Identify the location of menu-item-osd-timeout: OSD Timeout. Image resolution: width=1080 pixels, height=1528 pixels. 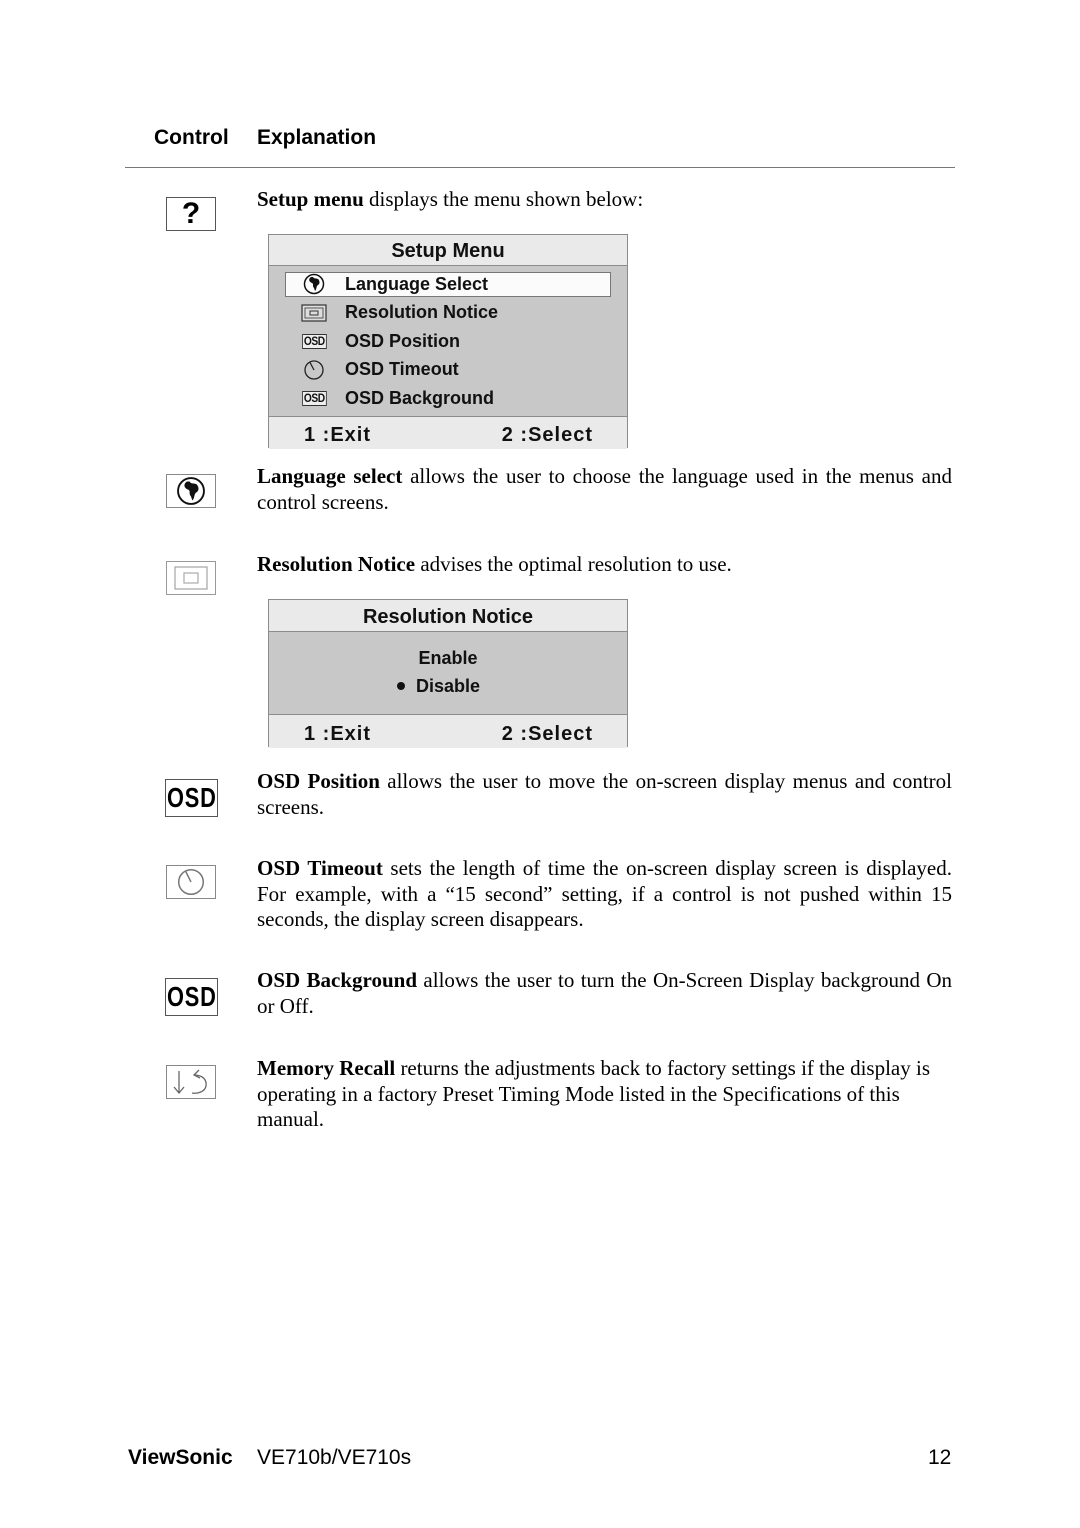
(448, 370).